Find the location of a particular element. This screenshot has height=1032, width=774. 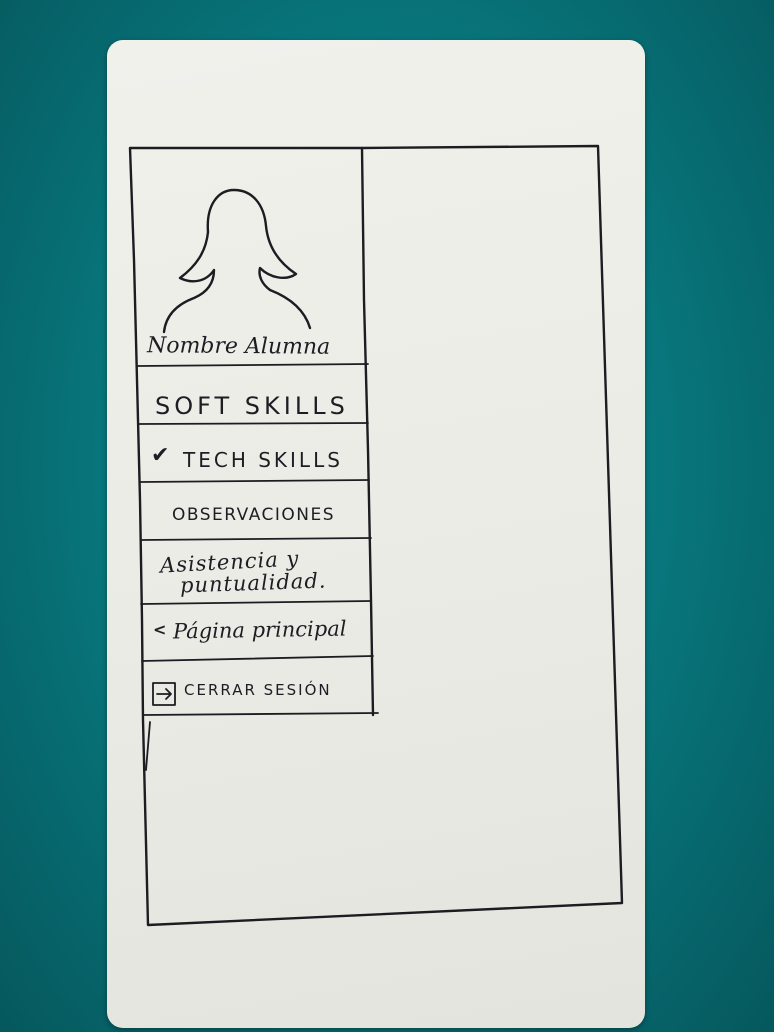

menu-item-asistencia-line2: puntualidad. is located at coordinates (253, 582).